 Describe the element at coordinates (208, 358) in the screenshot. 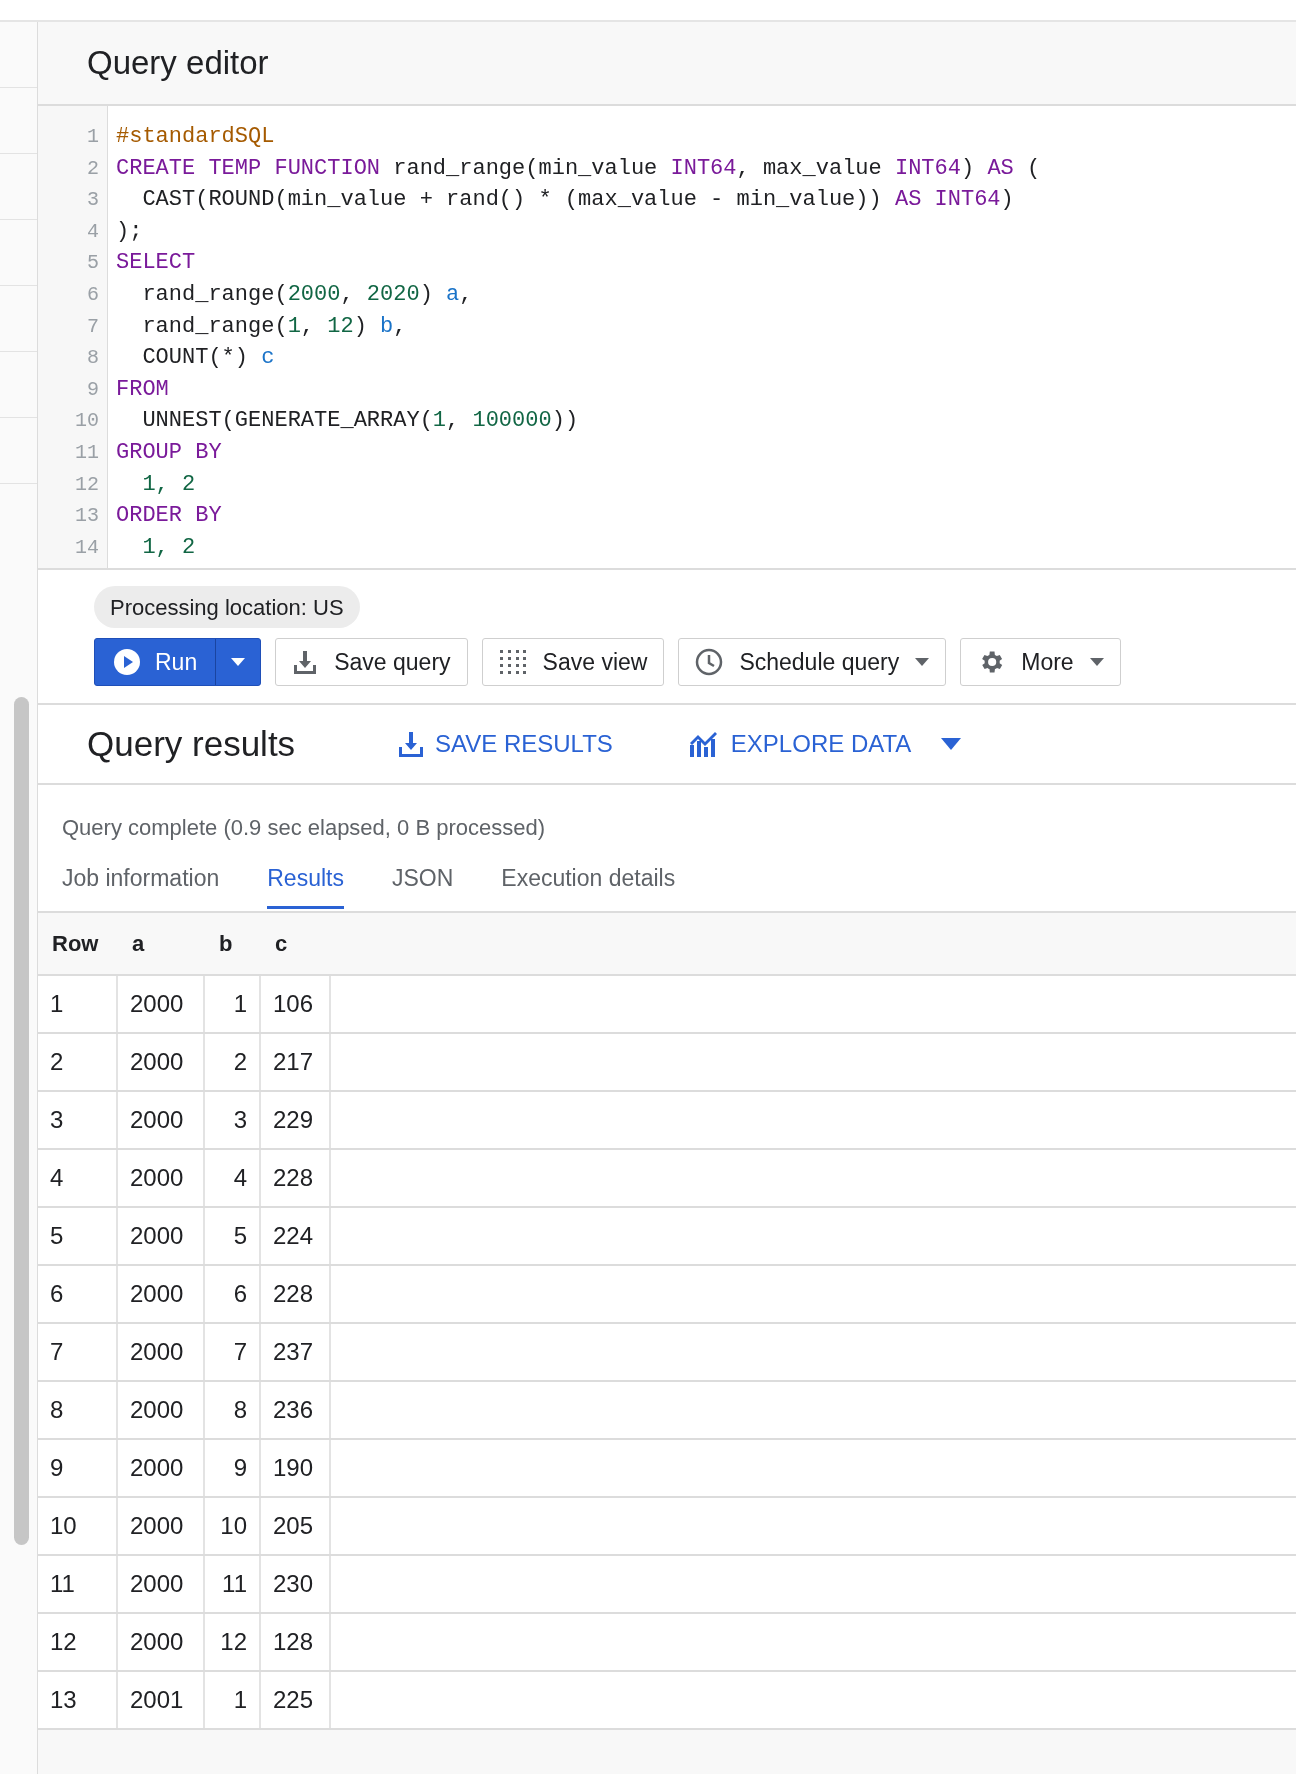

I see `code-line: COUNT(*) c` at that location.